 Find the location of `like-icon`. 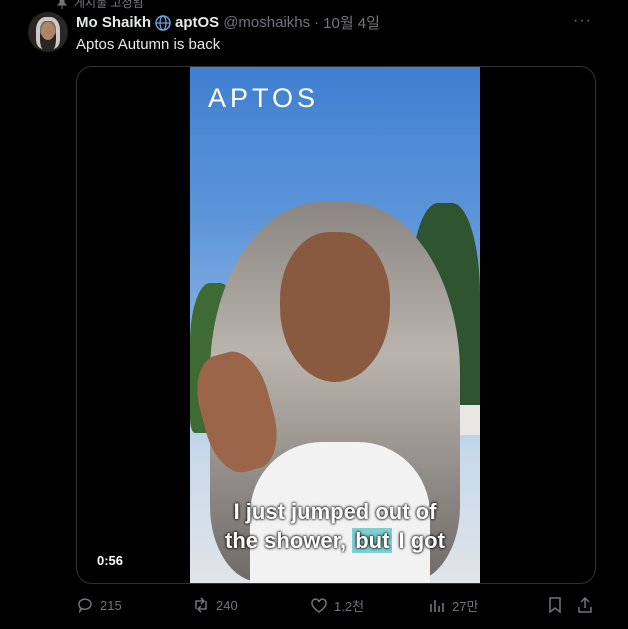

like-icon is located at coordinates (319, 605).